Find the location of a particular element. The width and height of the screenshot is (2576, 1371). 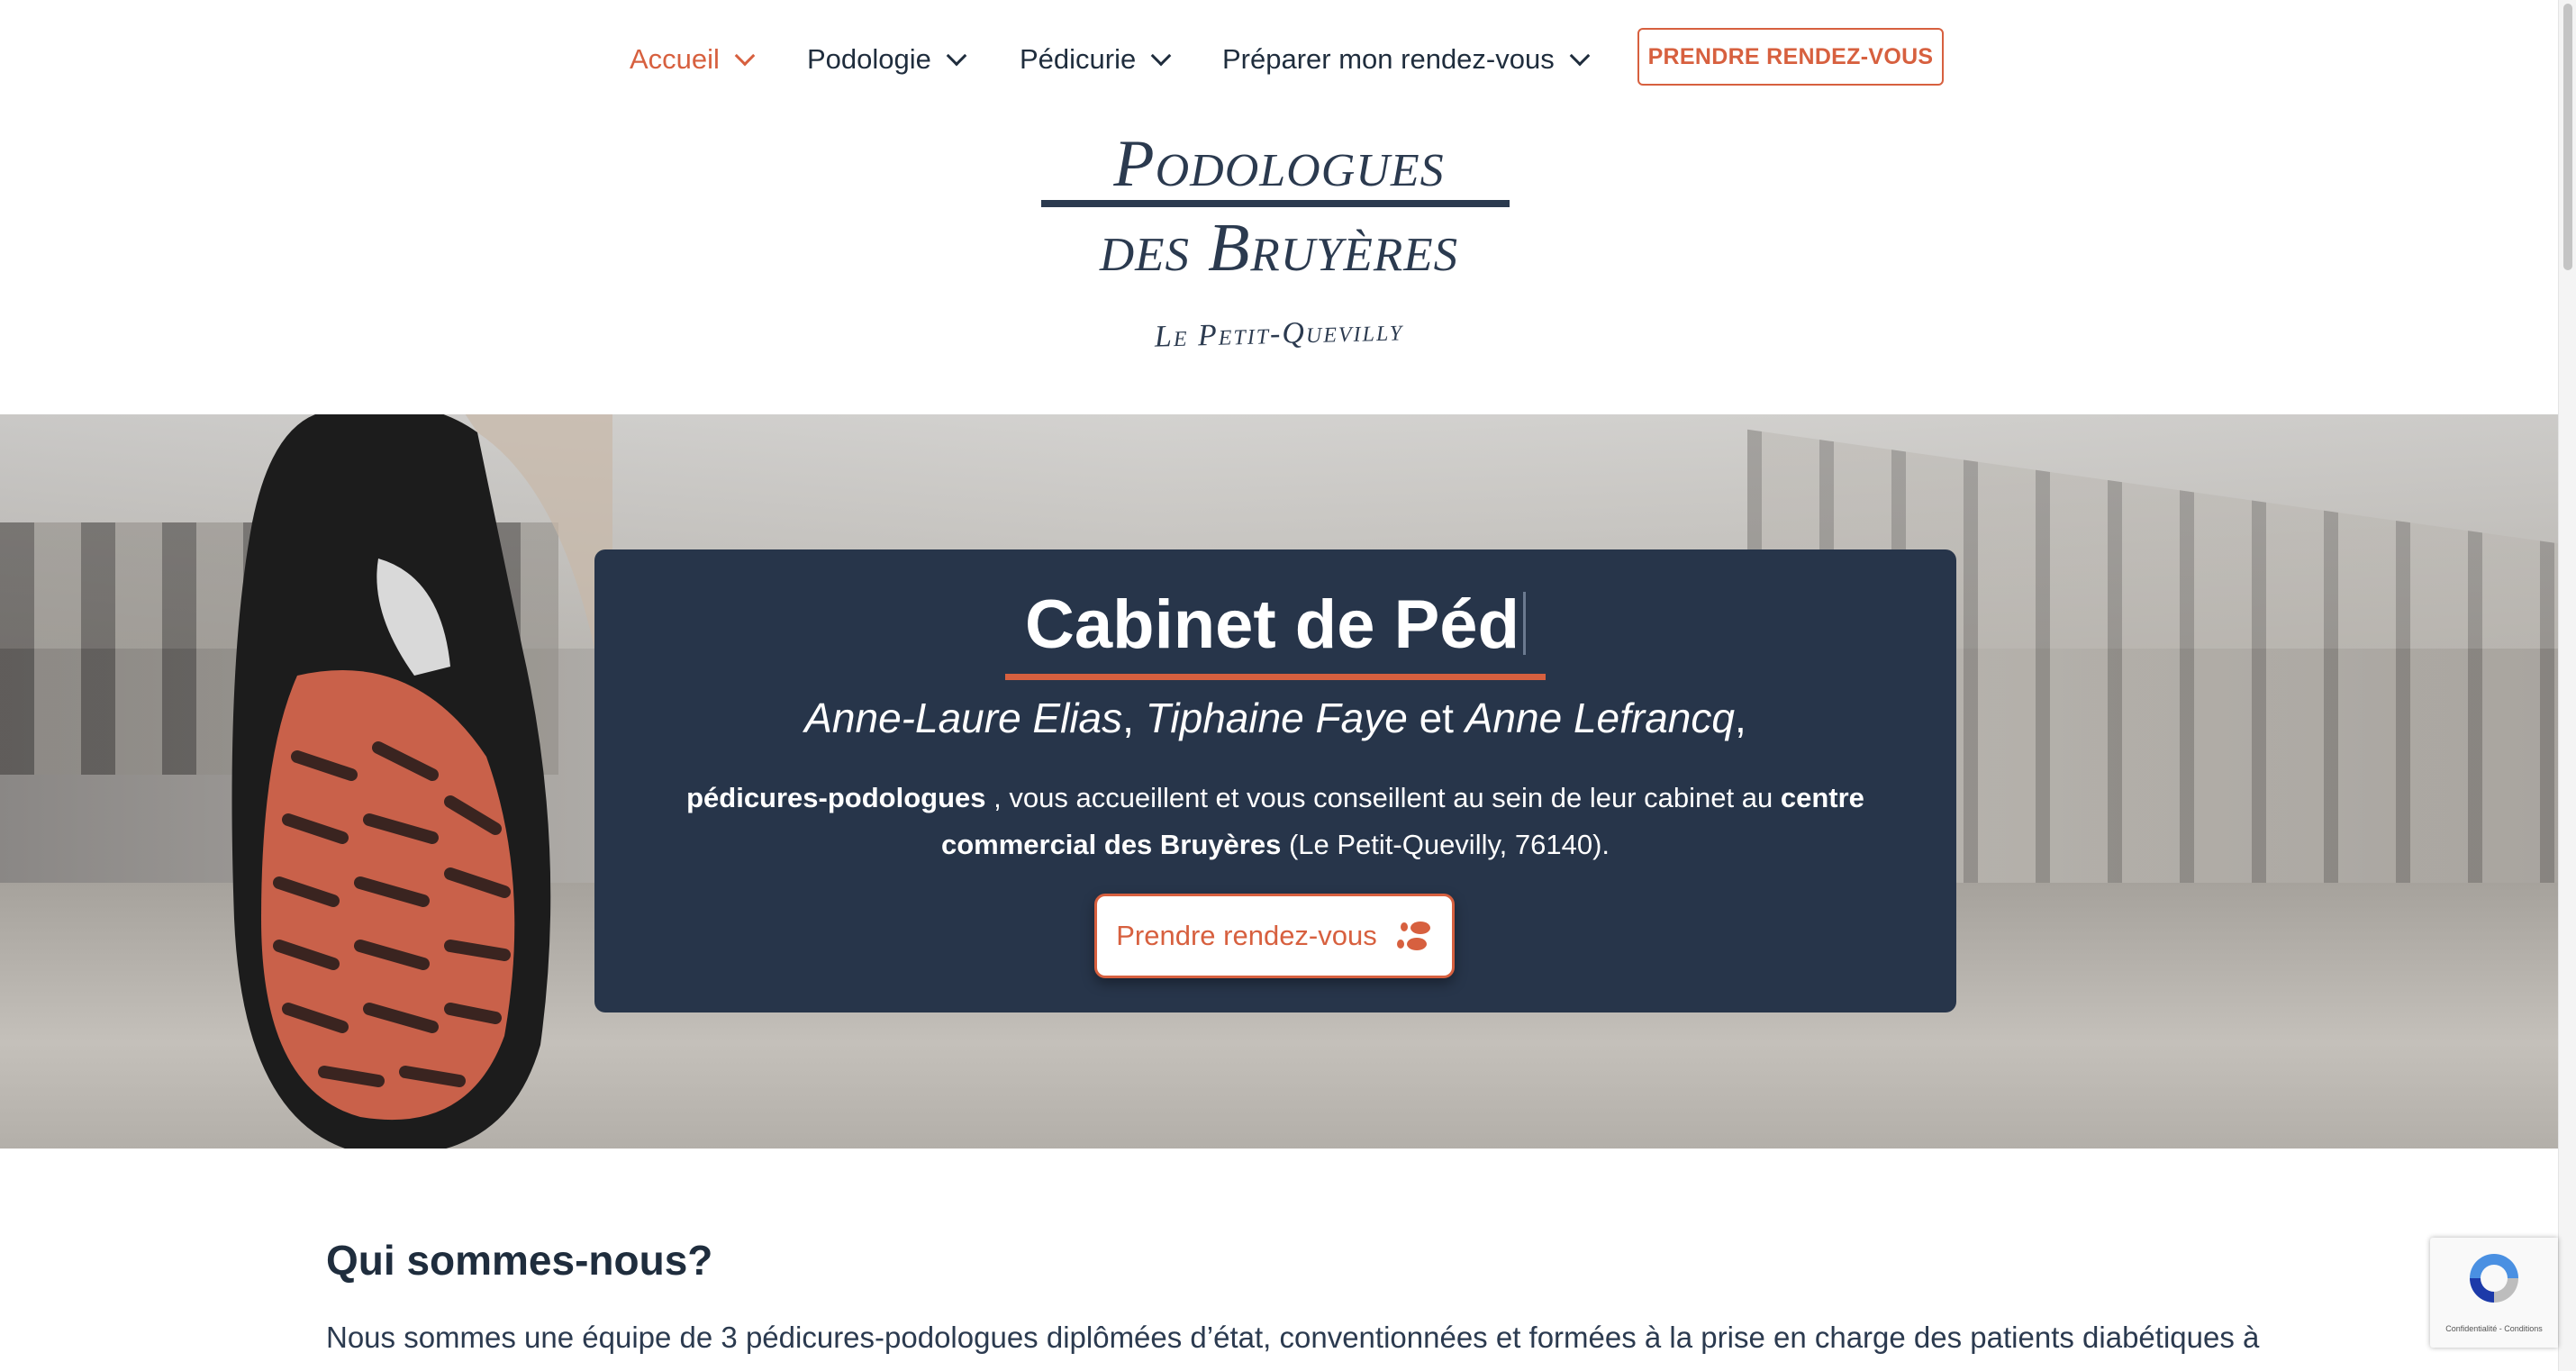

practitioner-name: Tiphaine Faye is located at coordinates (1276, 718).